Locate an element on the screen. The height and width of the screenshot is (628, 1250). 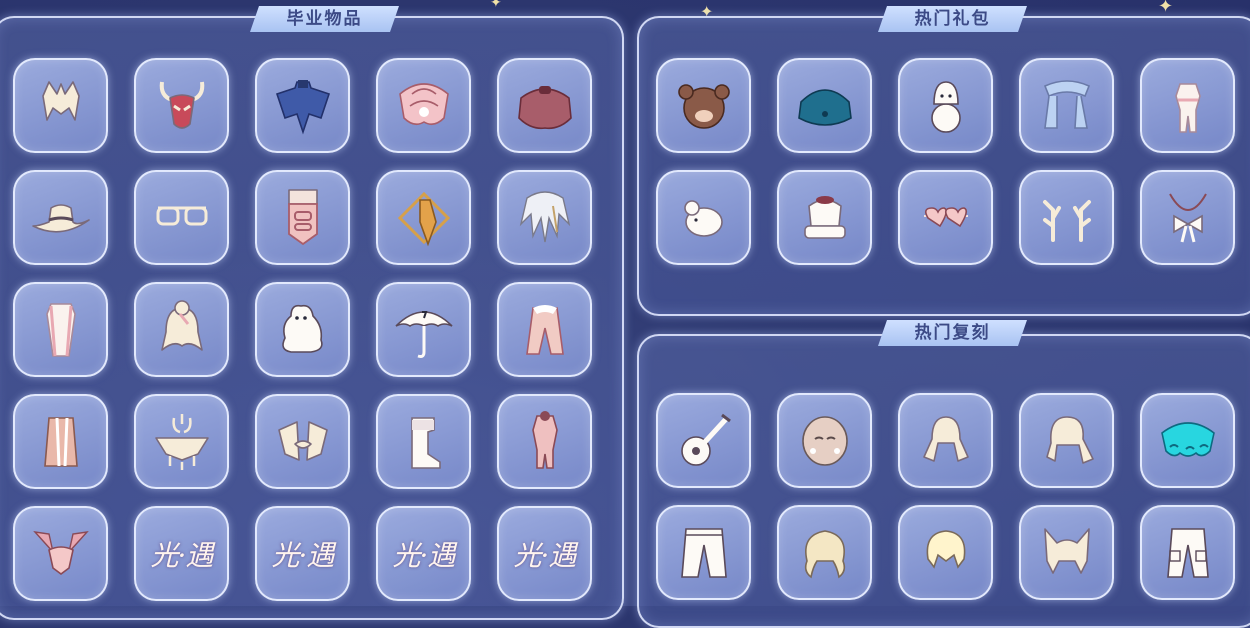
cowboy-hat-icon is located at coordinates (60, 218).